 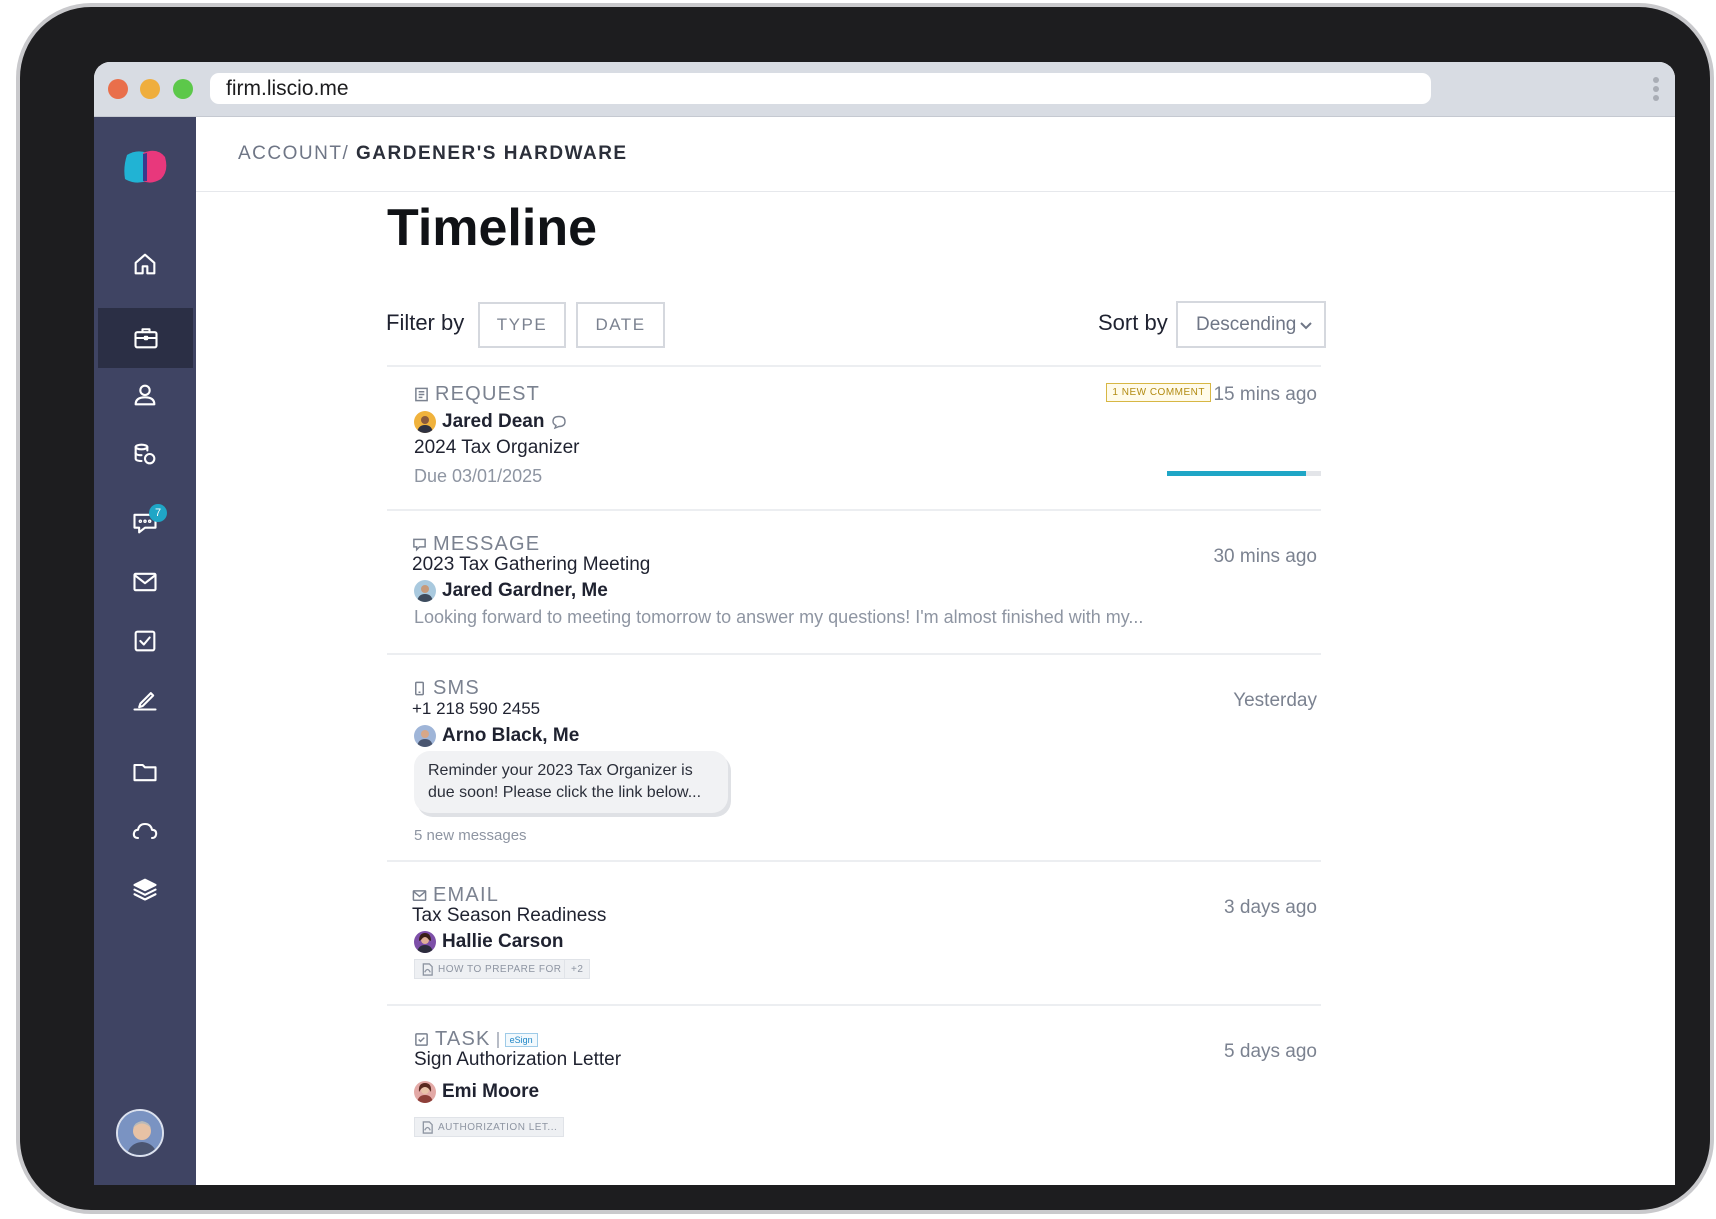 I want to click on user-icon, so click(x=145, y=395).